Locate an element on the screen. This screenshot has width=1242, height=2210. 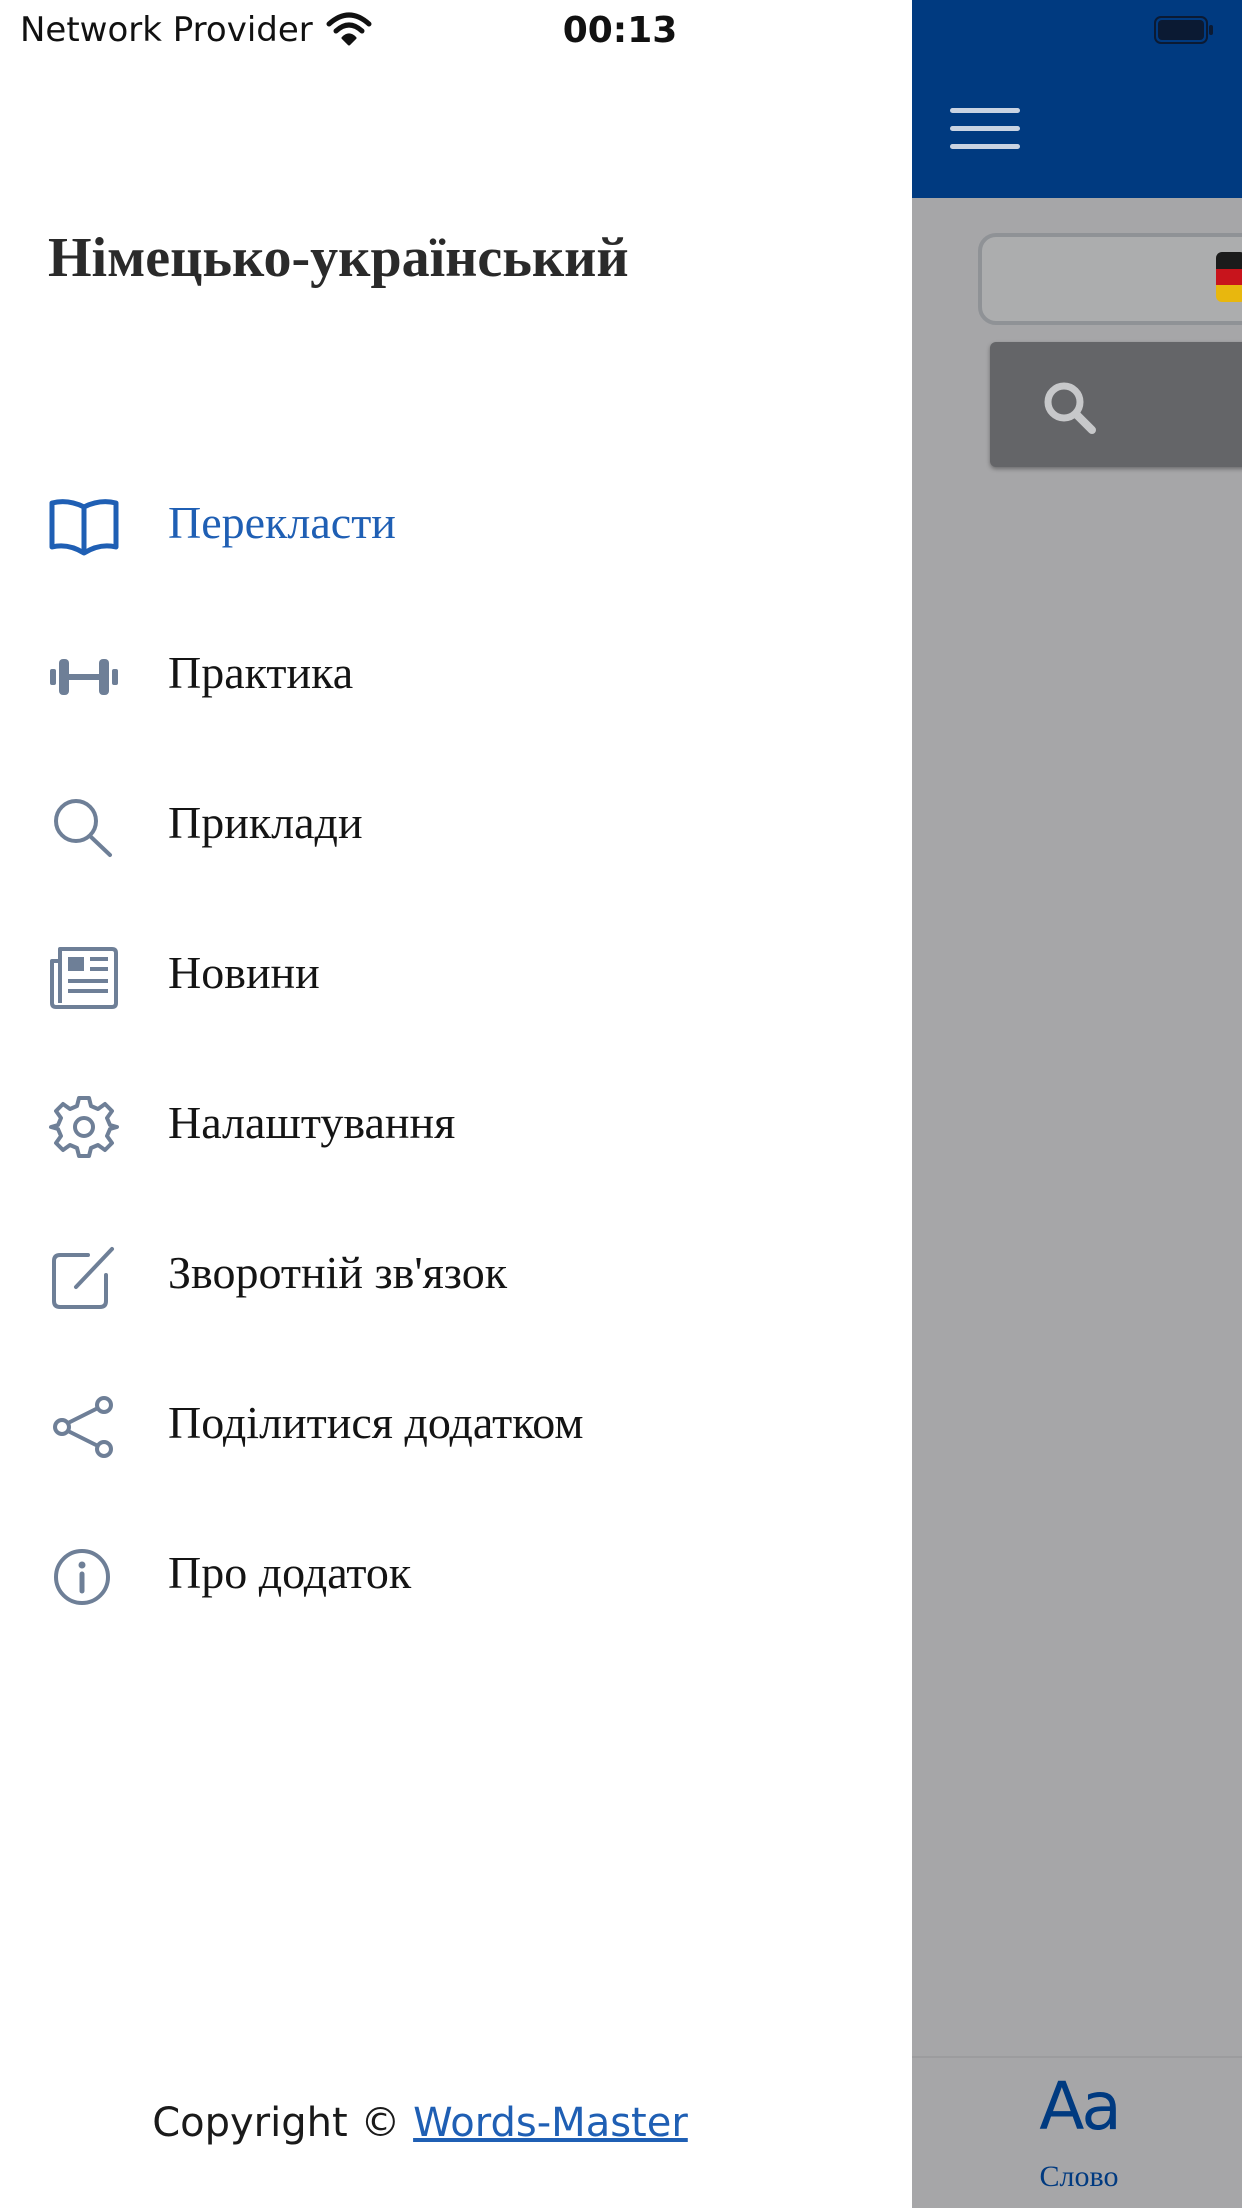
menu-item-news: Новини is located at coordinates (456, 977).